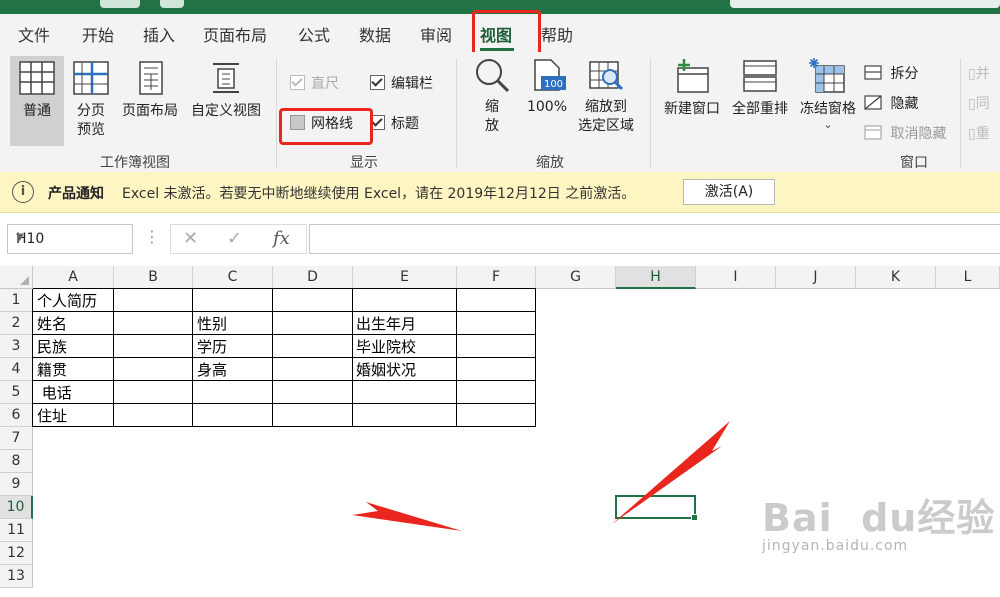  What do you see at coordinates (436, 34) in the screenshot?
I see `tab-review: 审阅` at bounding box center [436, 34].